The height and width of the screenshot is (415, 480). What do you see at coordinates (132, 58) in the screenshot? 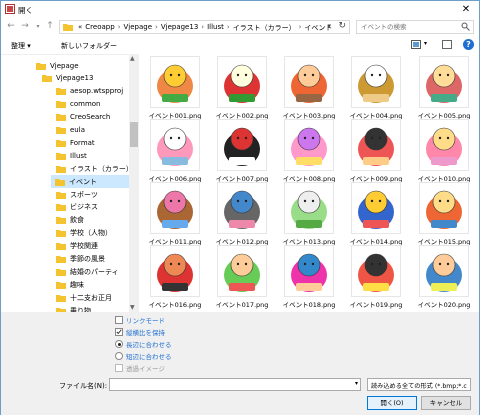
I see `scroll-up-icon: ▲` at bounding box center [132, 58].